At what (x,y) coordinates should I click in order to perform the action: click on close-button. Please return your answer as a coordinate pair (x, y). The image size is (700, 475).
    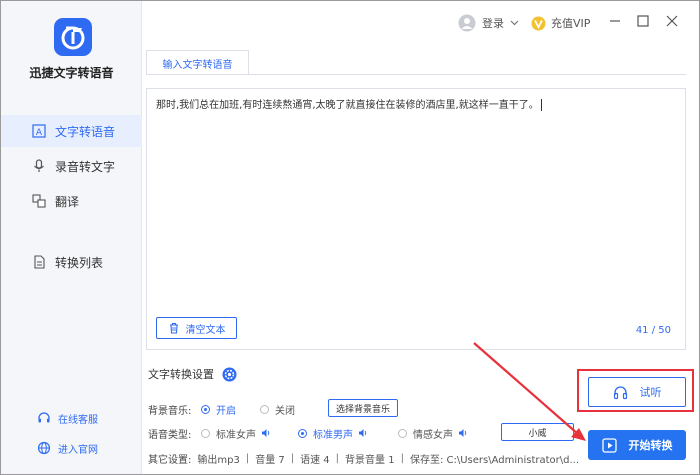
    Looking at the image, I should click on (672, 21).